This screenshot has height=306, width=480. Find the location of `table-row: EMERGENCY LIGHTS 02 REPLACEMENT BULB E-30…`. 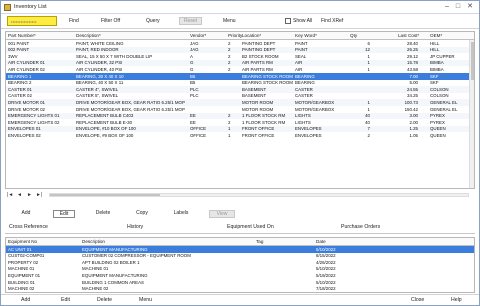

table-row: EMERGENCY LIGHTS 02 REPLACEMENT BULB E-30… is located at coordinates (240, 122).